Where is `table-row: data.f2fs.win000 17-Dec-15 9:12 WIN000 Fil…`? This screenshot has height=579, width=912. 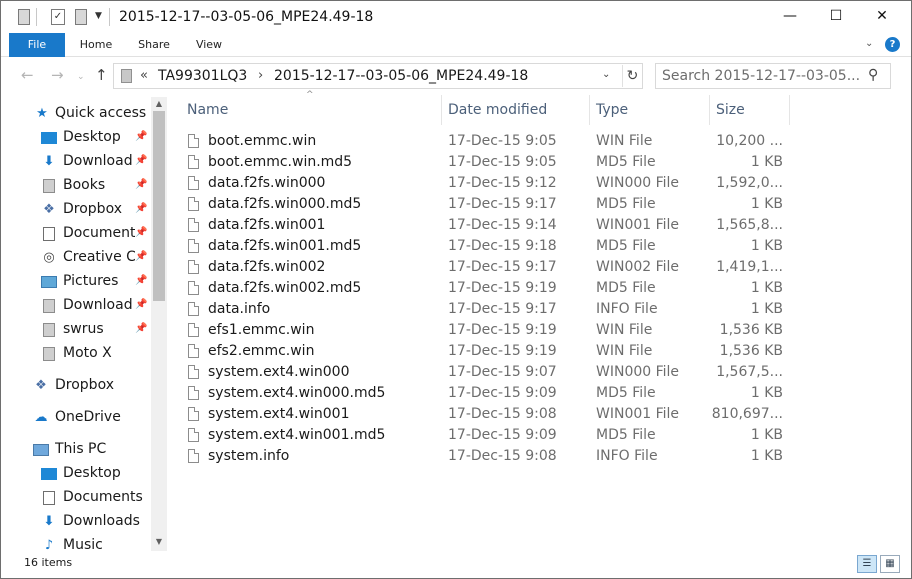
table-row: data.f2fs.win000 17-Dec-15 9:12 WIN000 Fil… is located at coordinates (479, 183).